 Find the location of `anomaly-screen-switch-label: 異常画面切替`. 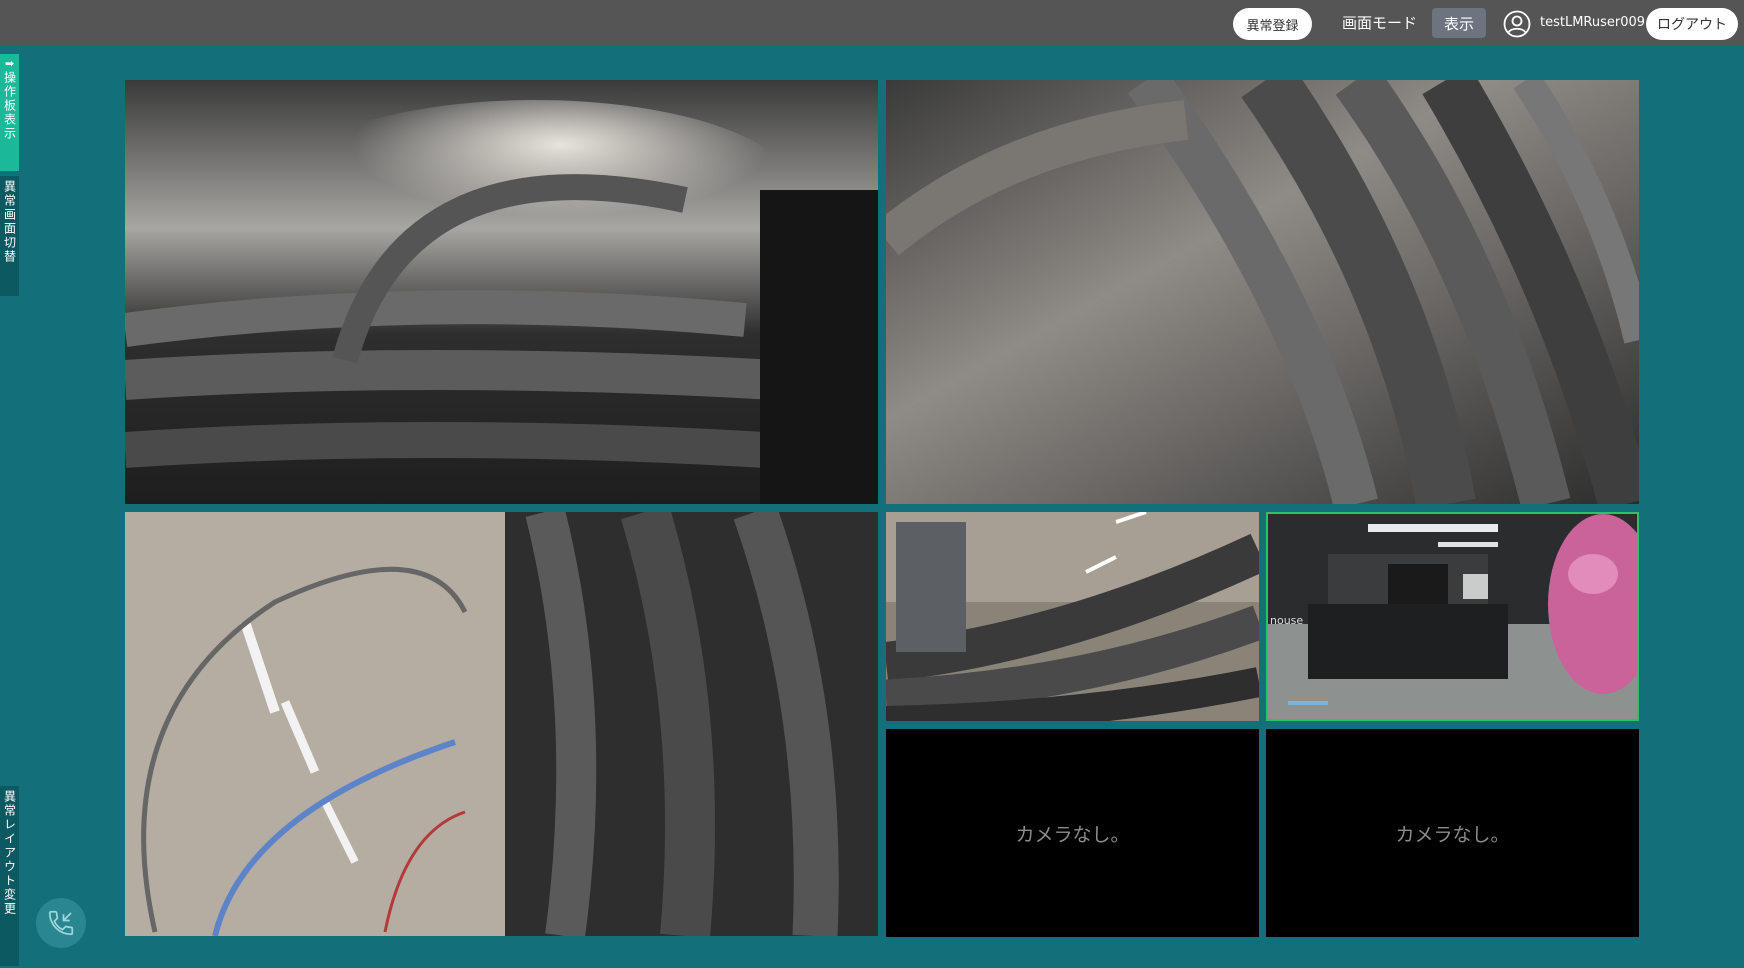

anomaly-screen-switch-label: 異常画面切替 is located at coordinates (9, 222).